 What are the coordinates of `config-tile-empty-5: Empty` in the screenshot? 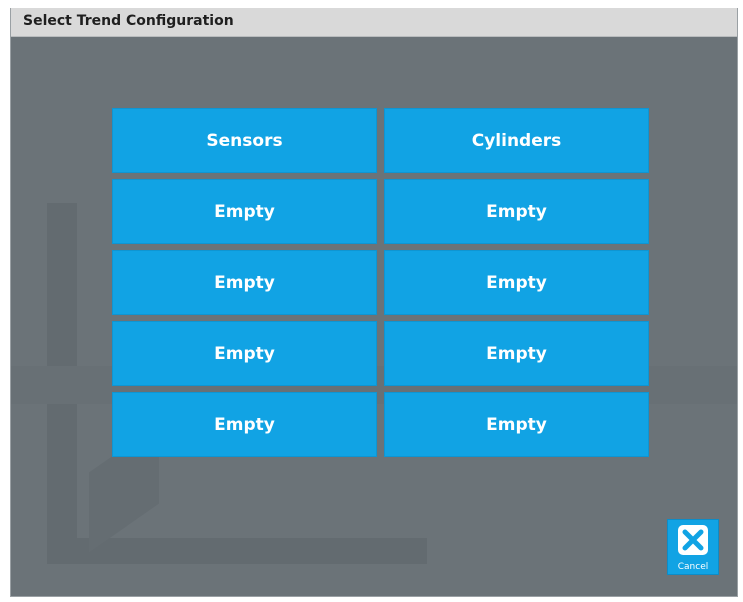 It's located at (244, 353).